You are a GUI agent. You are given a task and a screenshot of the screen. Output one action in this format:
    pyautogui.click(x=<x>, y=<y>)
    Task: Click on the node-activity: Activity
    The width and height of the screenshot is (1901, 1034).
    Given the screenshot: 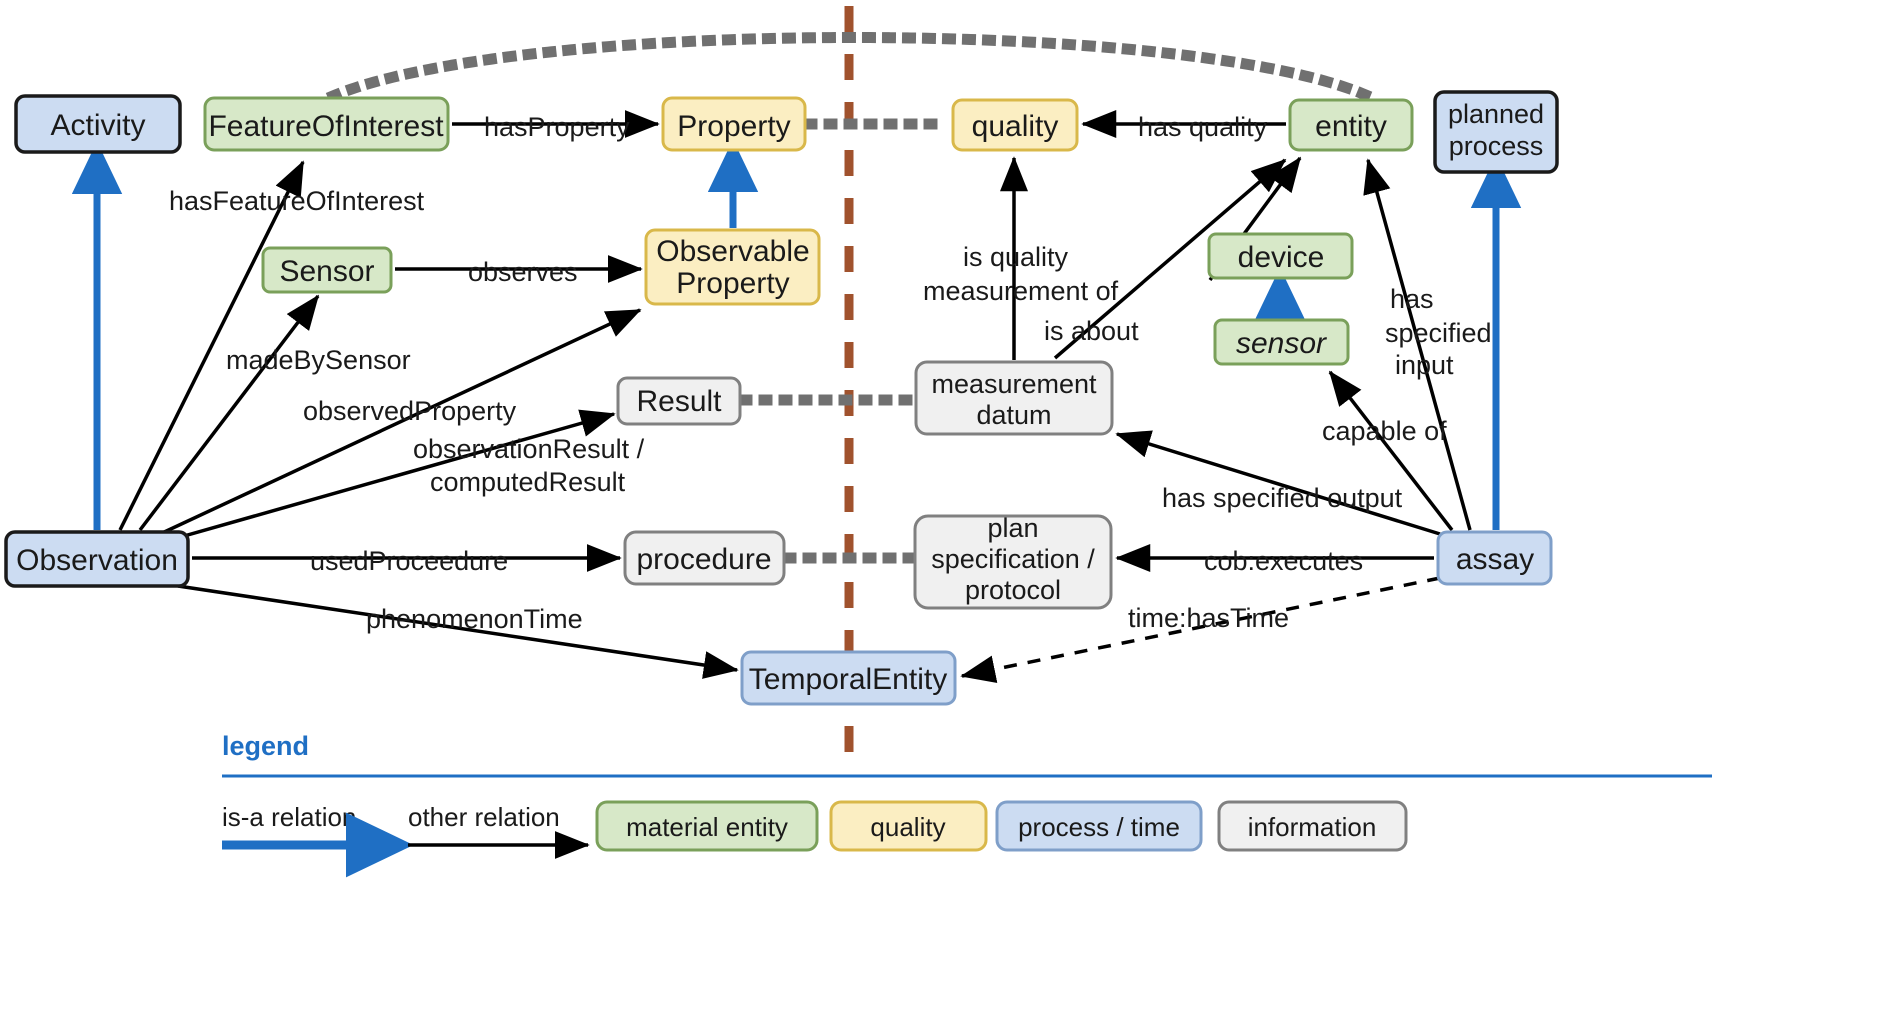 What is the action you would take?
    pyautogui.click(x=98, y=124)
    